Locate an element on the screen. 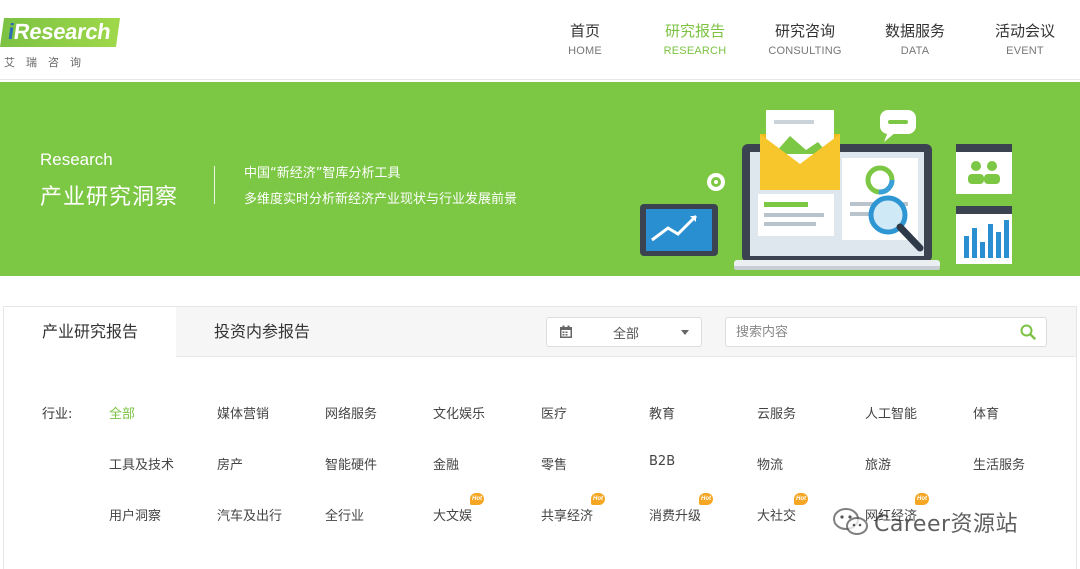  nav-item-research: 研究报告 RESEARCH is located at coordinates (695, 45).